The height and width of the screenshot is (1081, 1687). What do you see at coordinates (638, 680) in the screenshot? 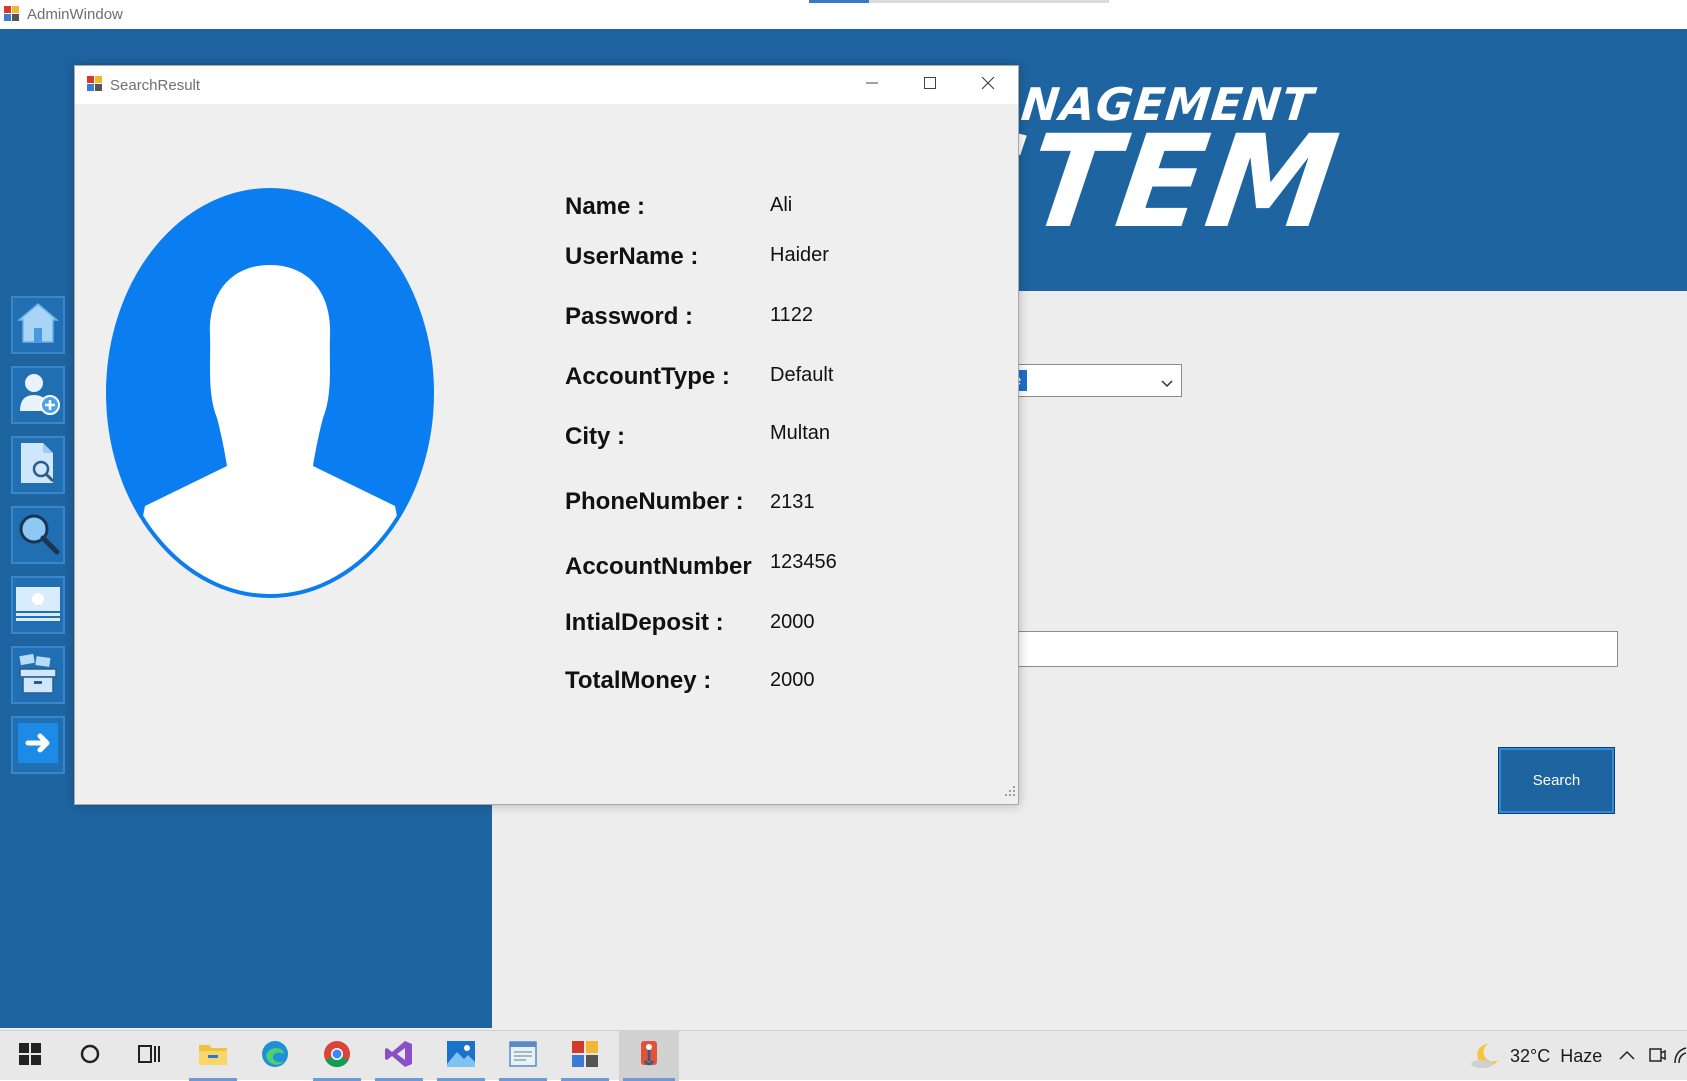
I see `total-money-label: TotalMoney :` at bounding box center [638, 680].